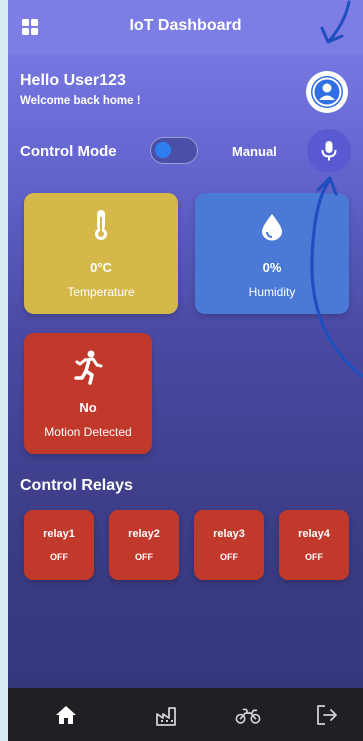 Image resolution: width=363 pixels, height=741 pixels. I want to click on annotation-arrows, so click(336, 189).